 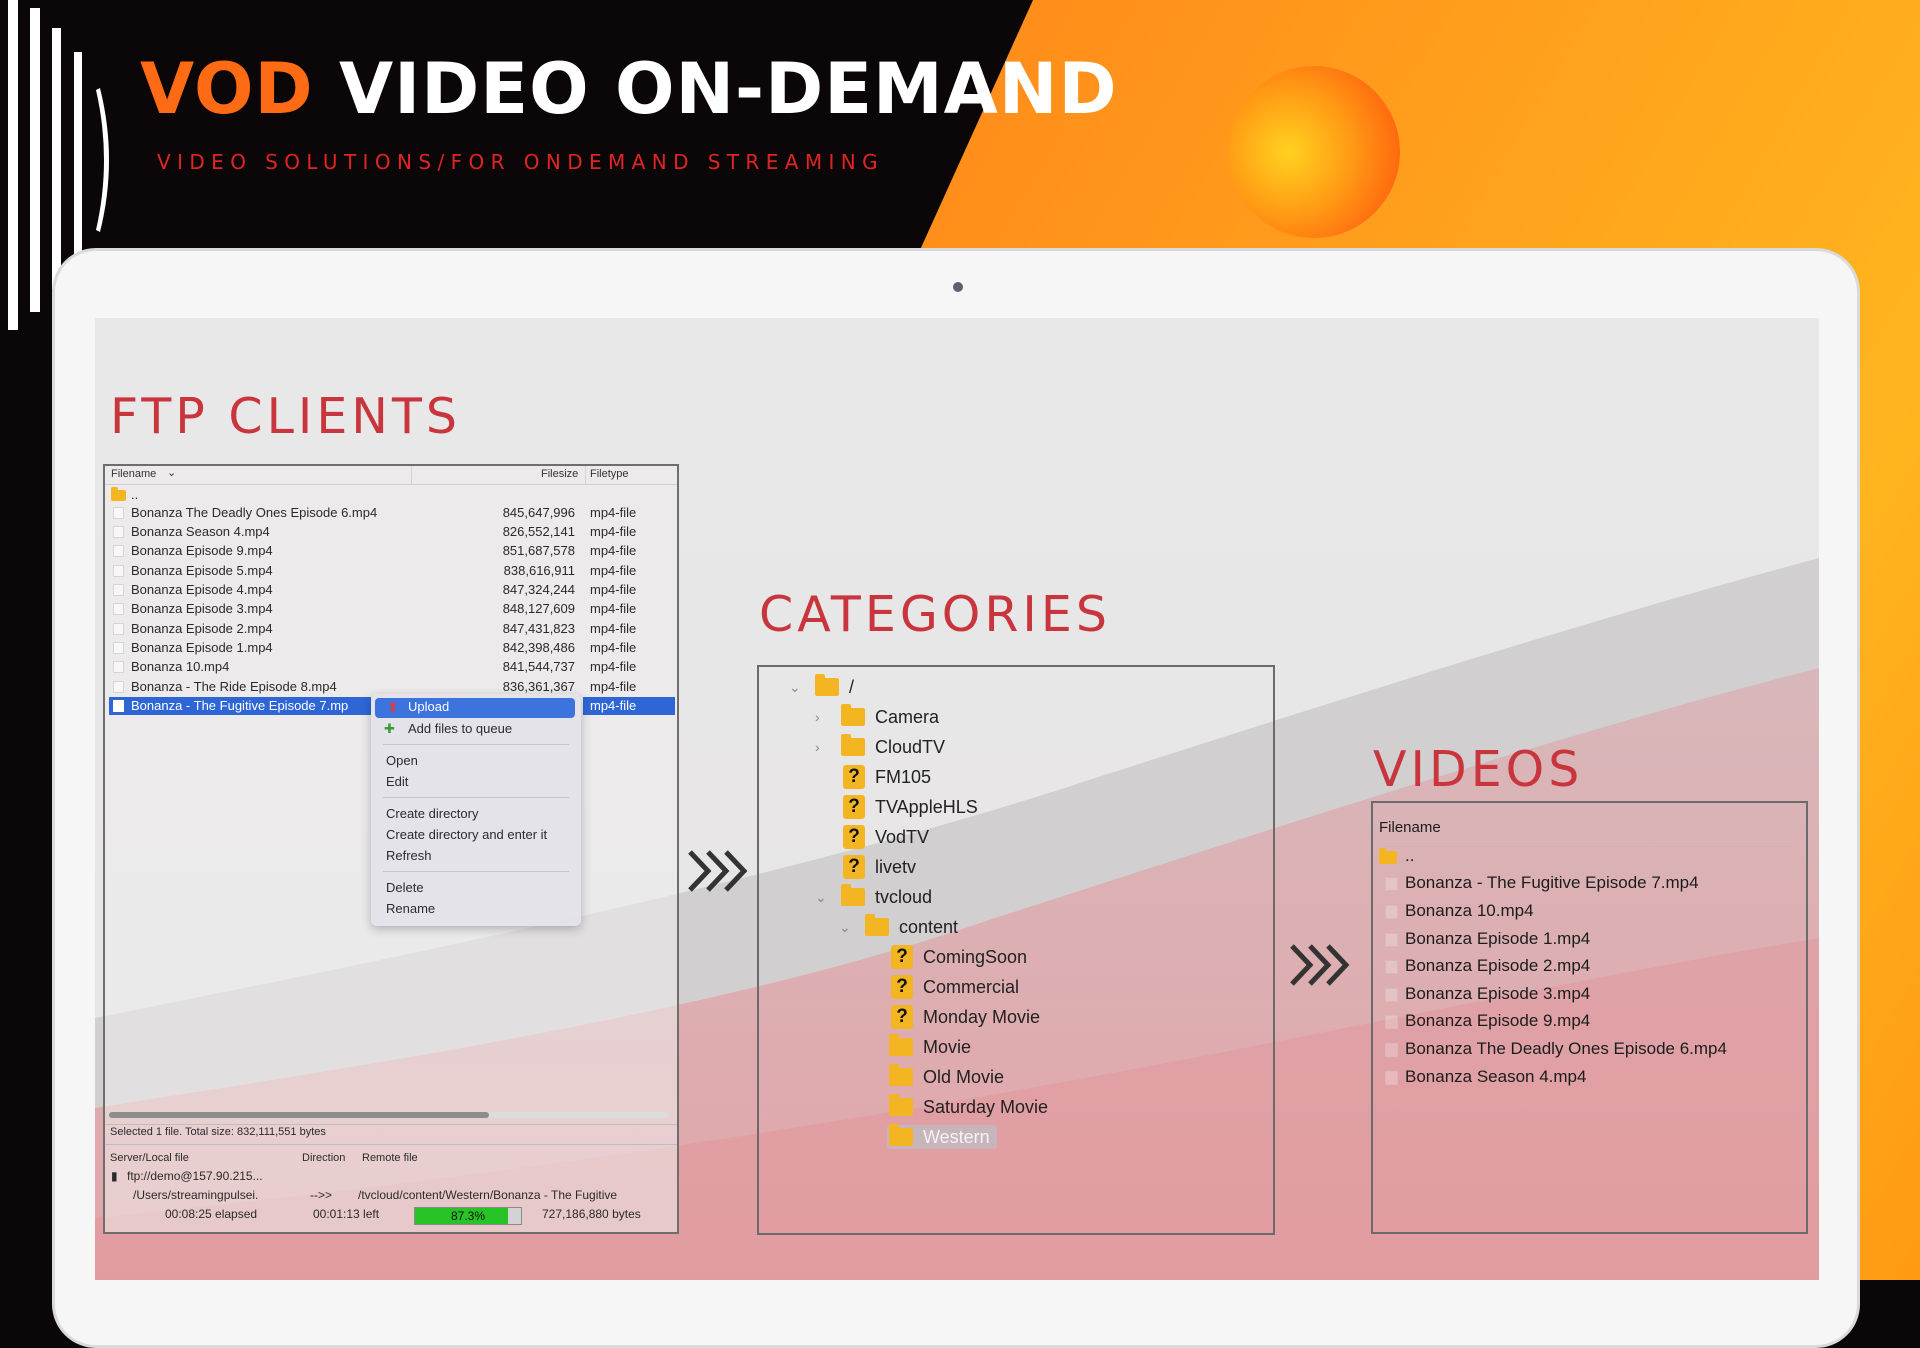 What do you see at coordinates (559, 474) in the screenshot?
I see `column-filesize: Filesize` at bounding box center [559, 474].